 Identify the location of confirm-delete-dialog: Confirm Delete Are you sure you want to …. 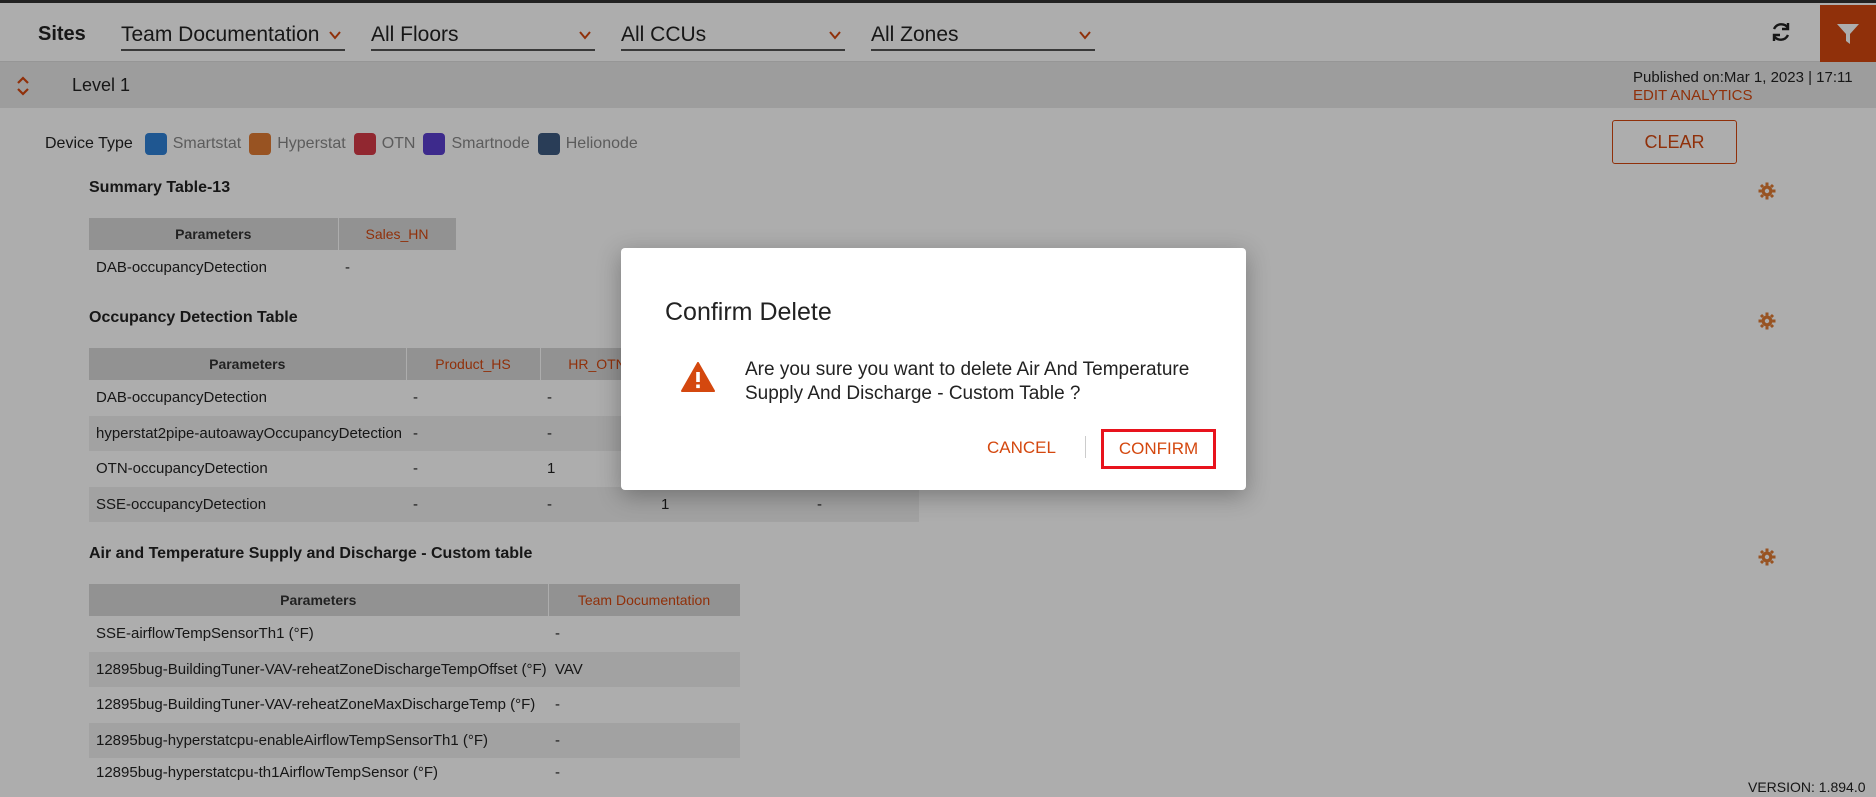
(933, 369).